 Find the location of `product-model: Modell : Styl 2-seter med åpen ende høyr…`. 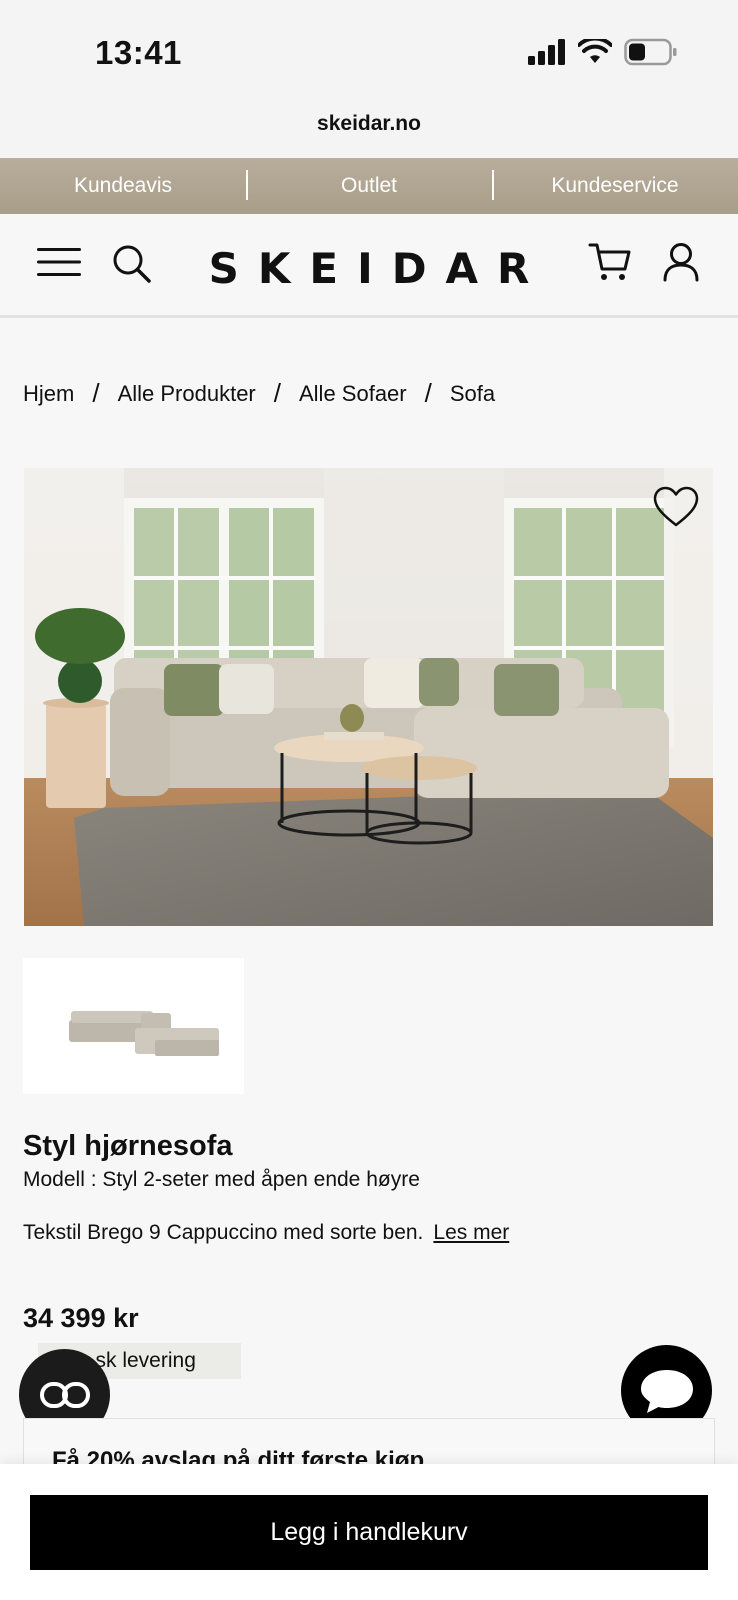

product-model: Modell : Styl 2-seter med åpen ende høyr… is located at coordinates (221, 1179).